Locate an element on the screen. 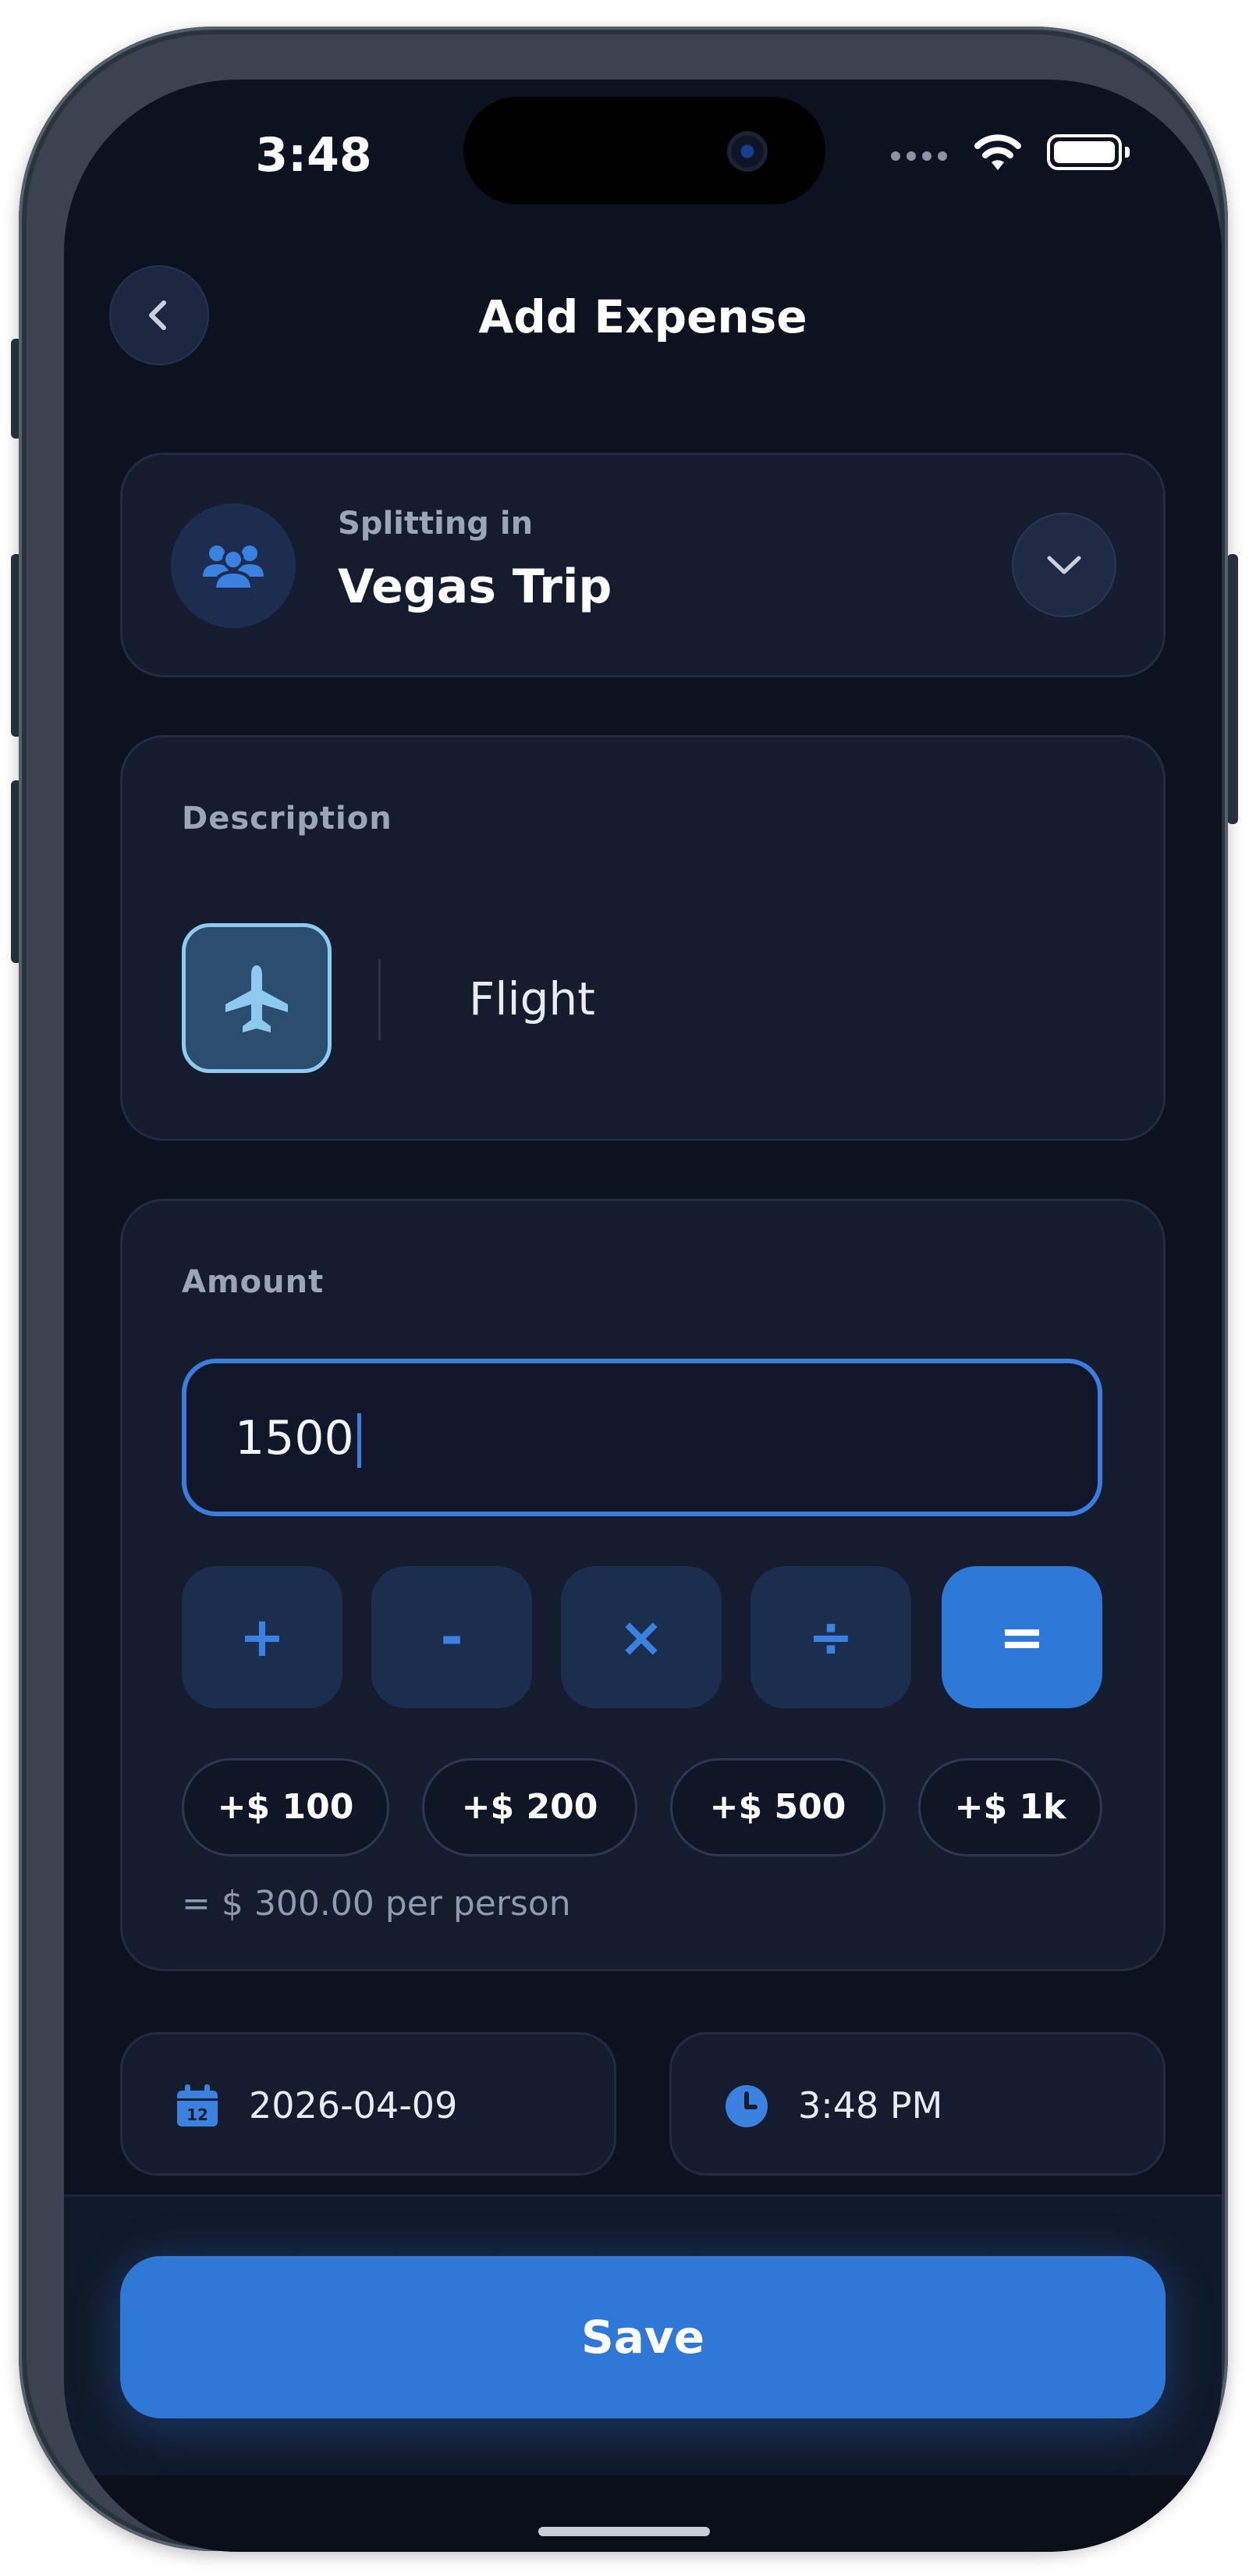  date-picker: 12 2026-04-09 is located at coordinates (368, 2104).